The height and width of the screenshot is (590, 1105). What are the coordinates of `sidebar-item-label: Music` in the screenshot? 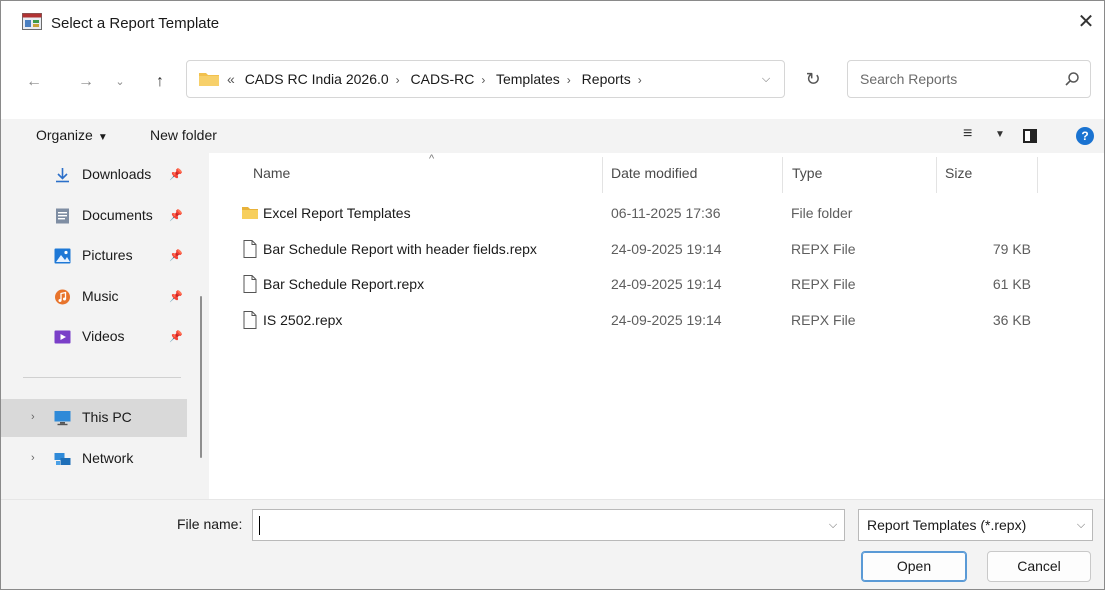 It's located at (100, 296).